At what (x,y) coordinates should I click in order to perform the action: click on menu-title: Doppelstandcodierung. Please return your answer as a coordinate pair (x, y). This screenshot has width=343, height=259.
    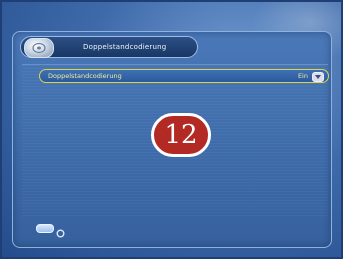
    Looking at the image, I should click on (125, 47).